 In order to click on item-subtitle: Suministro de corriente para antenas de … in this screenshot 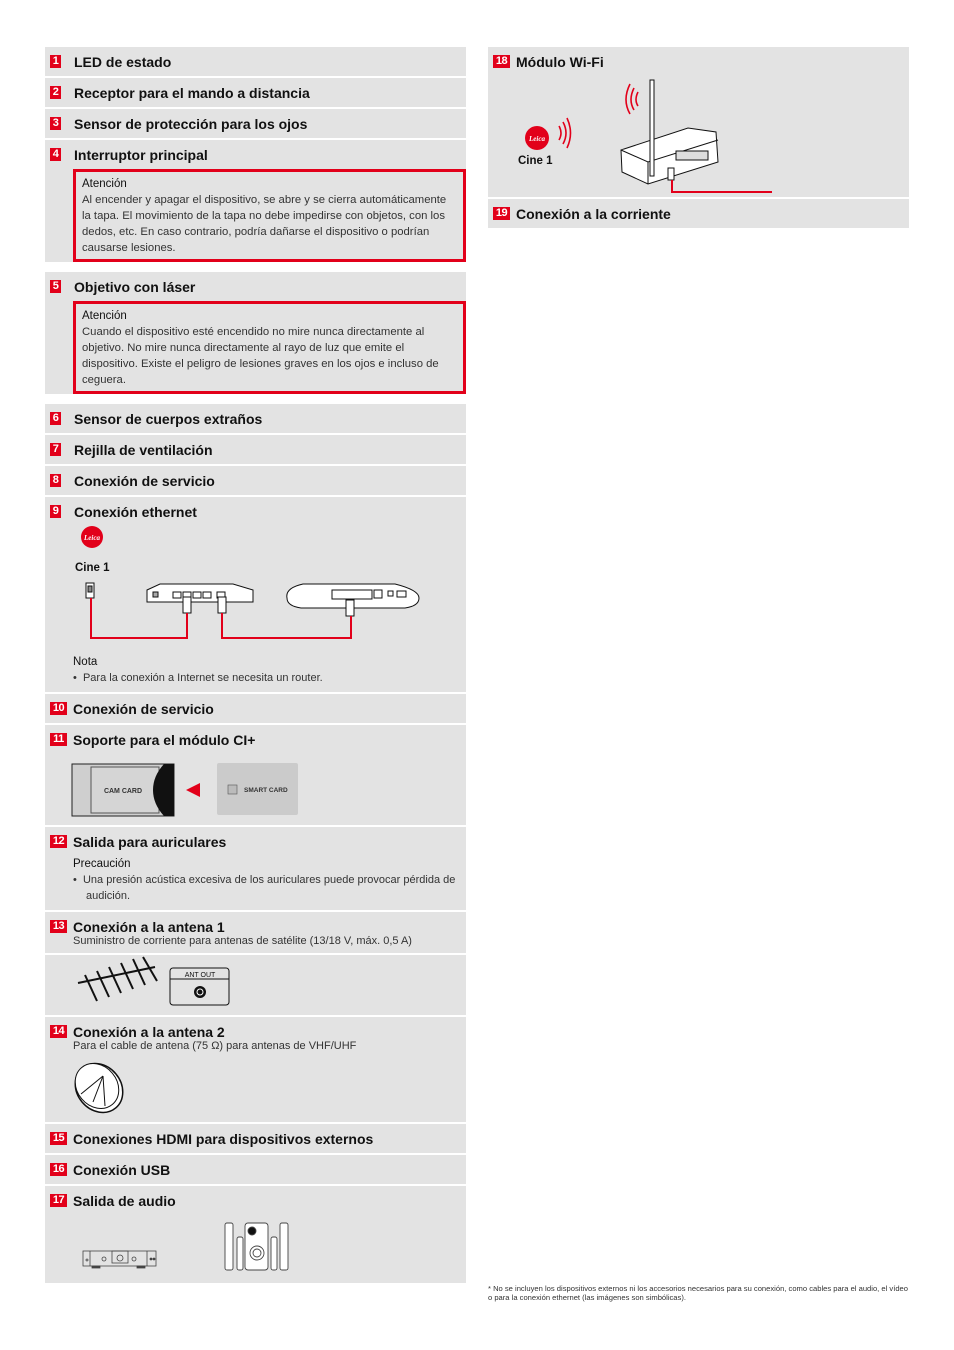, I will do `click(242, 941)`.